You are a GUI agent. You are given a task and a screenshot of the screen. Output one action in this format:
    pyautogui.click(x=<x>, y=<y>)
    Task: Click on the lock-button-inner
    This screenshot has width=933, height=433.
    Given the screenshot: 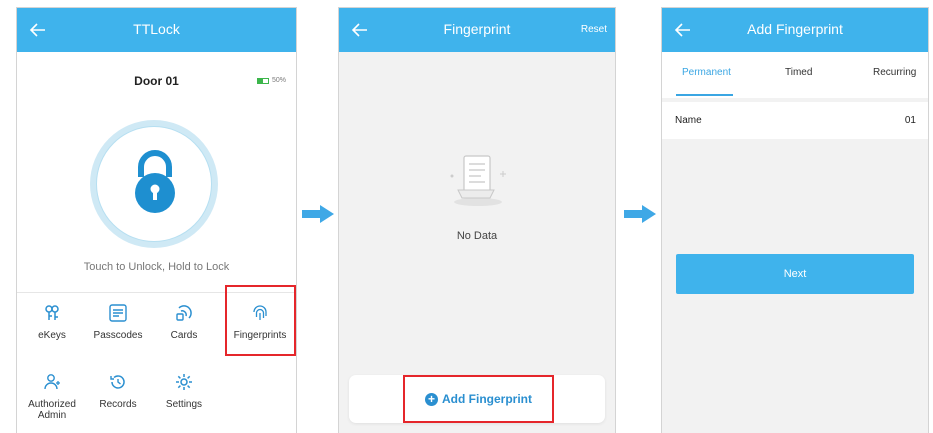 What is the action you would take?
    pyautogui.click(x=154, y=184)
    